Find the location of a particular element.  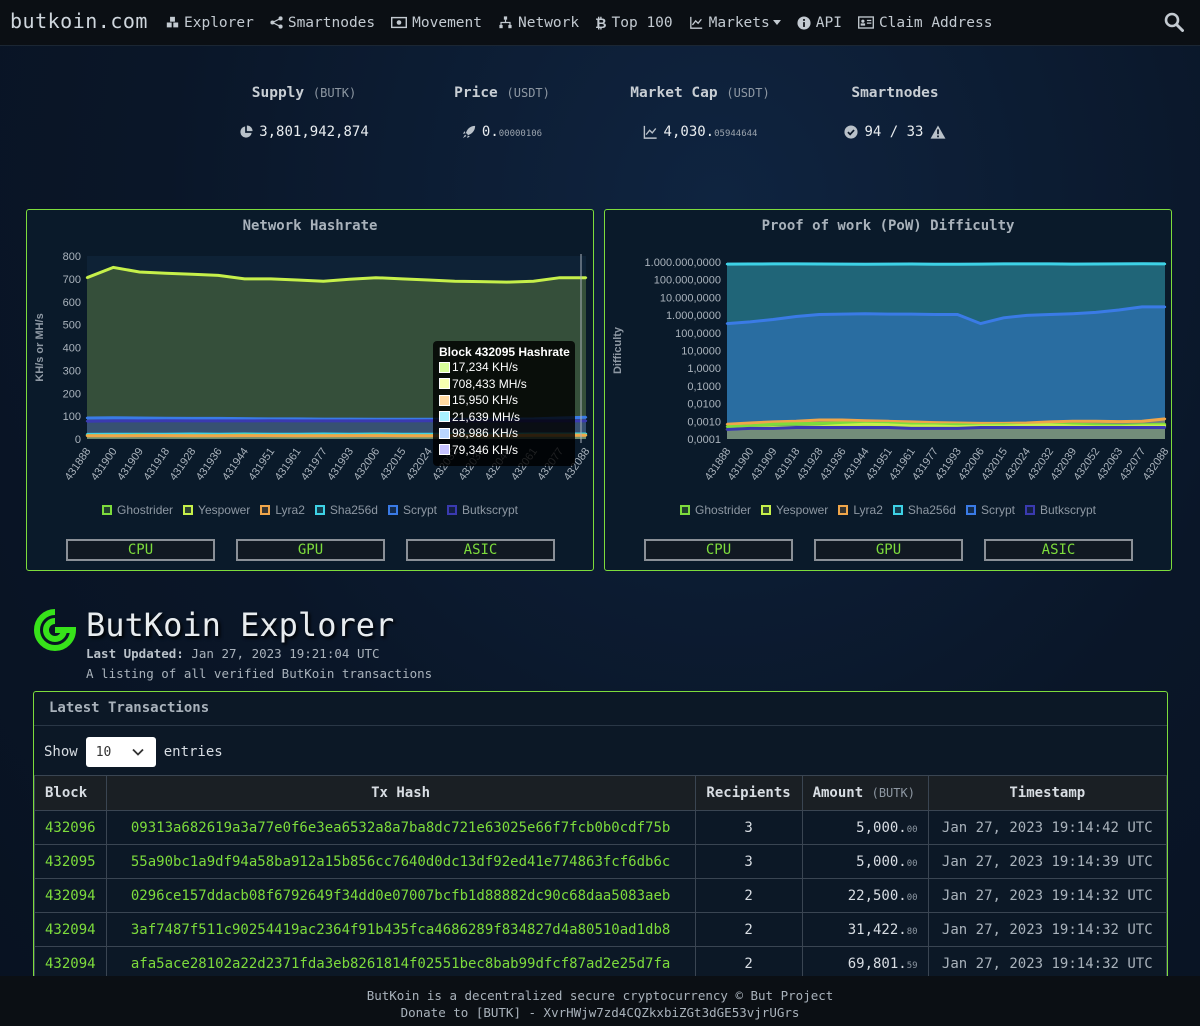

y-axis-label: Difficulty is located at coordinates (618, 350).